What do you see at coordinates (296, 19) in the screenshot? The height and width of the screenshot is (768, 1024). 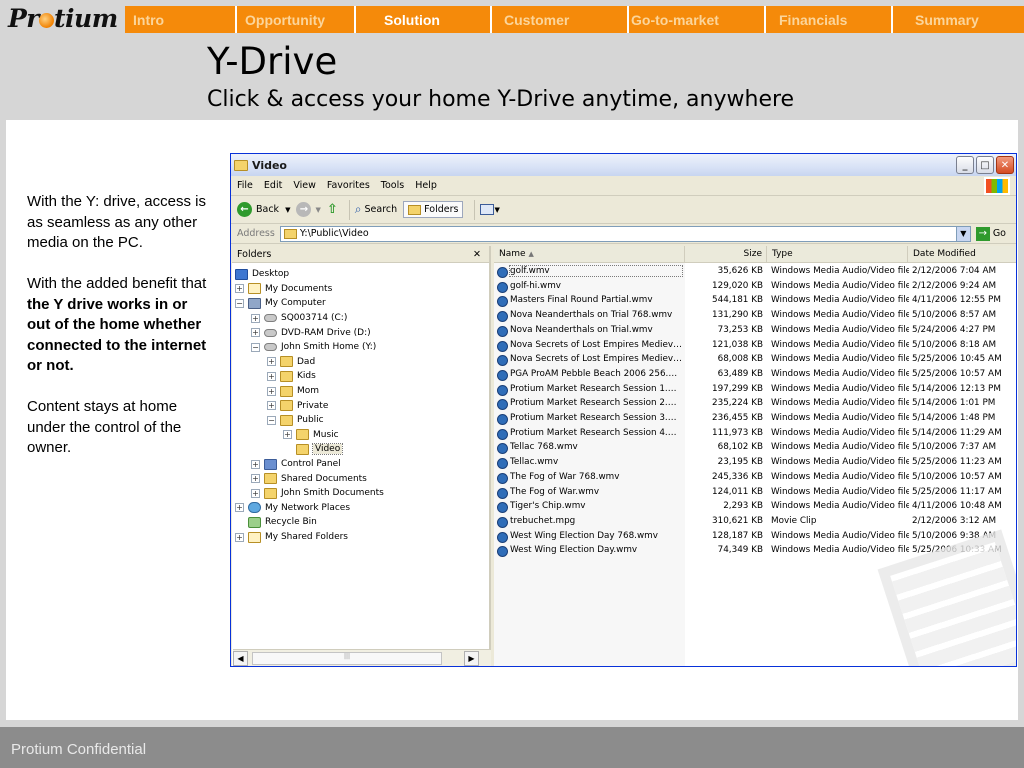 I see `nav-tab-opportunity: Opportunity` at bounding box center [296, 19].